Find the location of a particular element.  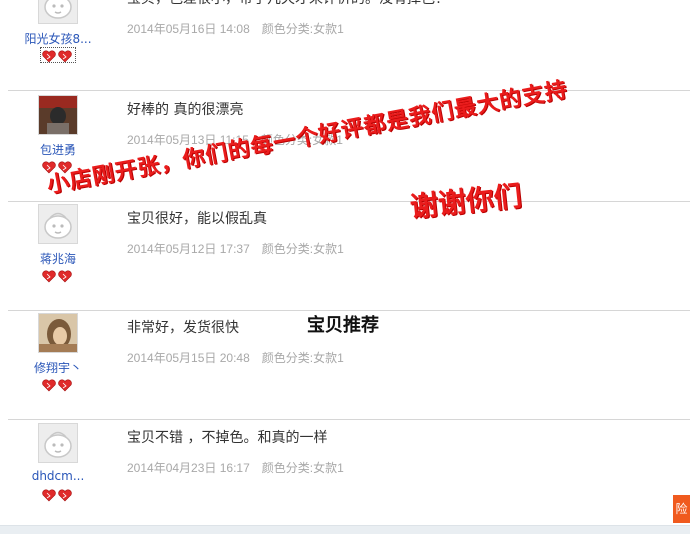

reviewer-name: 蒋兆海 is located at coordinates (58, 258).